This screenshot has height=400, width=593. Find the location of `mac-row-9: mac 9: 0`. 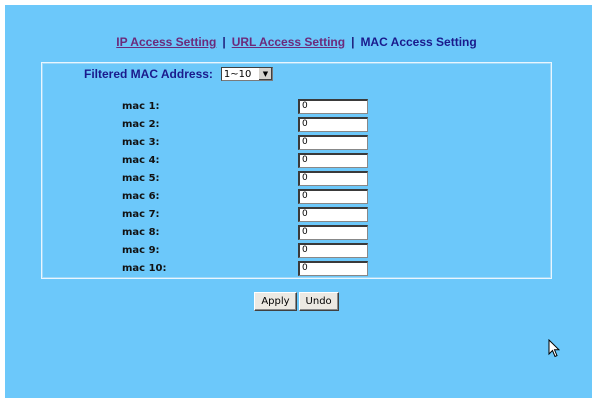

mac-row-9: mac 9: 0 is located at coordinates (245, 250).